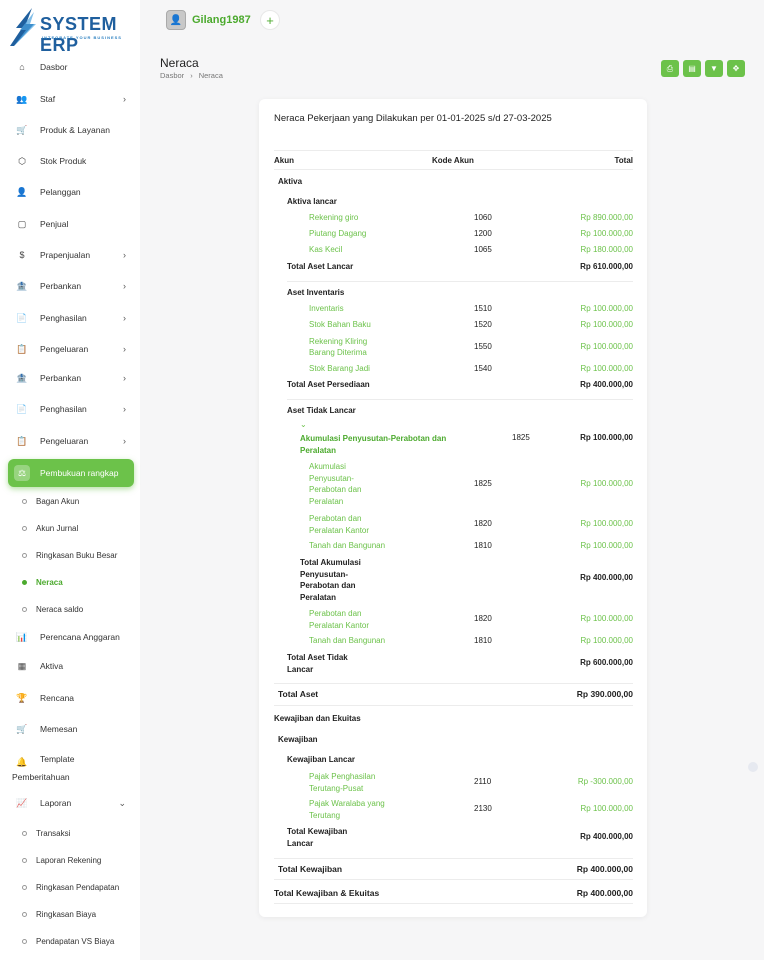  I want to click on subtotal-value: Rp 600.000,00, so click(606, 662).